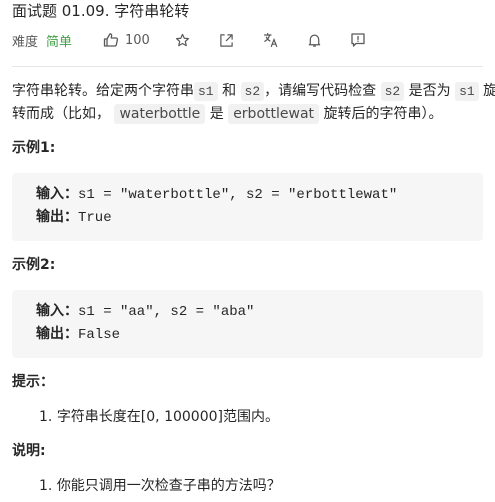  What do you see at coordinates (429, 91) in the screenshot?
I see `description-text: 是否为` at bounding box center [429, 91].